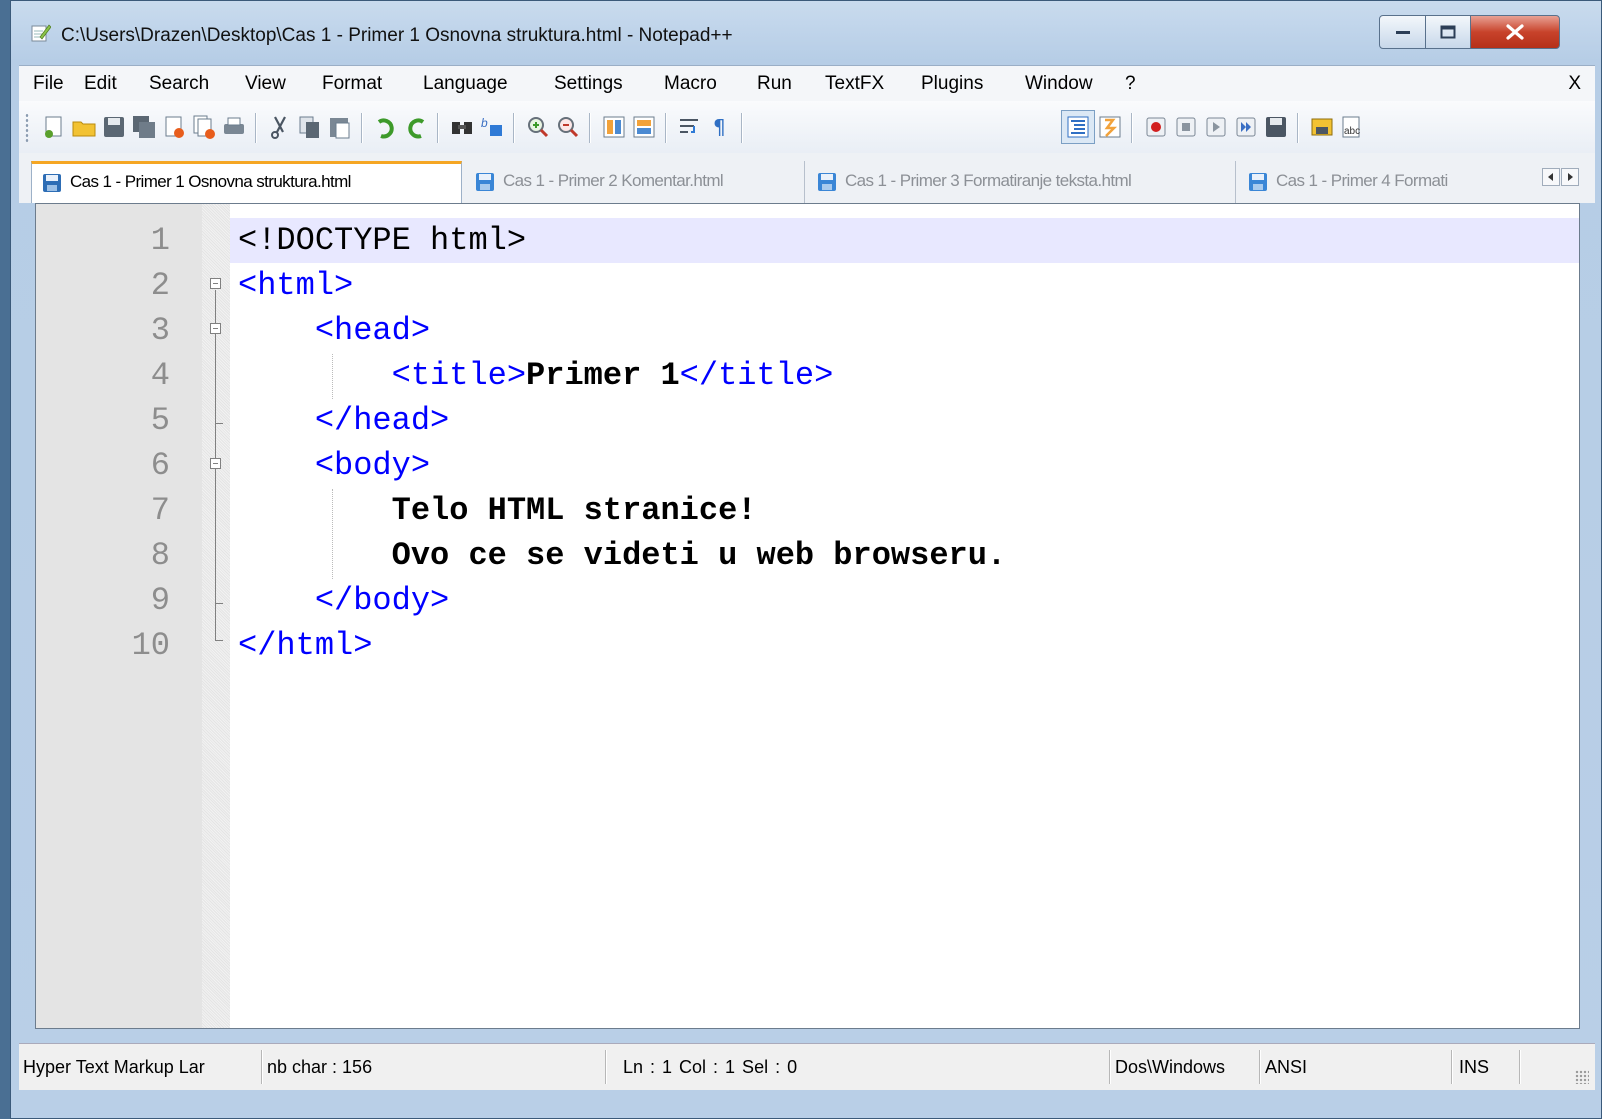 The image size is (1602, 1119). Describe the element at coordinates (1276, 127) in the screenshot. I see `save-macro-icon` at that location.